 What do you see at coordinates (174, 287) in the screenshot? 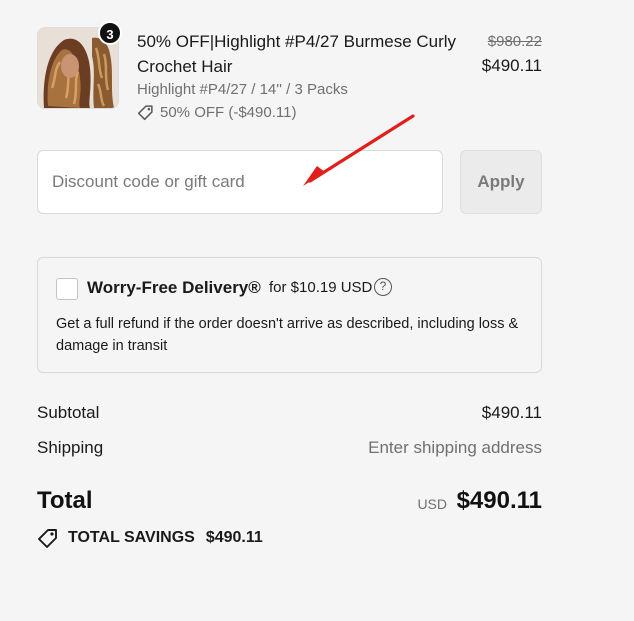
I see `worry-free-delivery-title: Worry-Free Delivery®` at bounding box center [174, 287].